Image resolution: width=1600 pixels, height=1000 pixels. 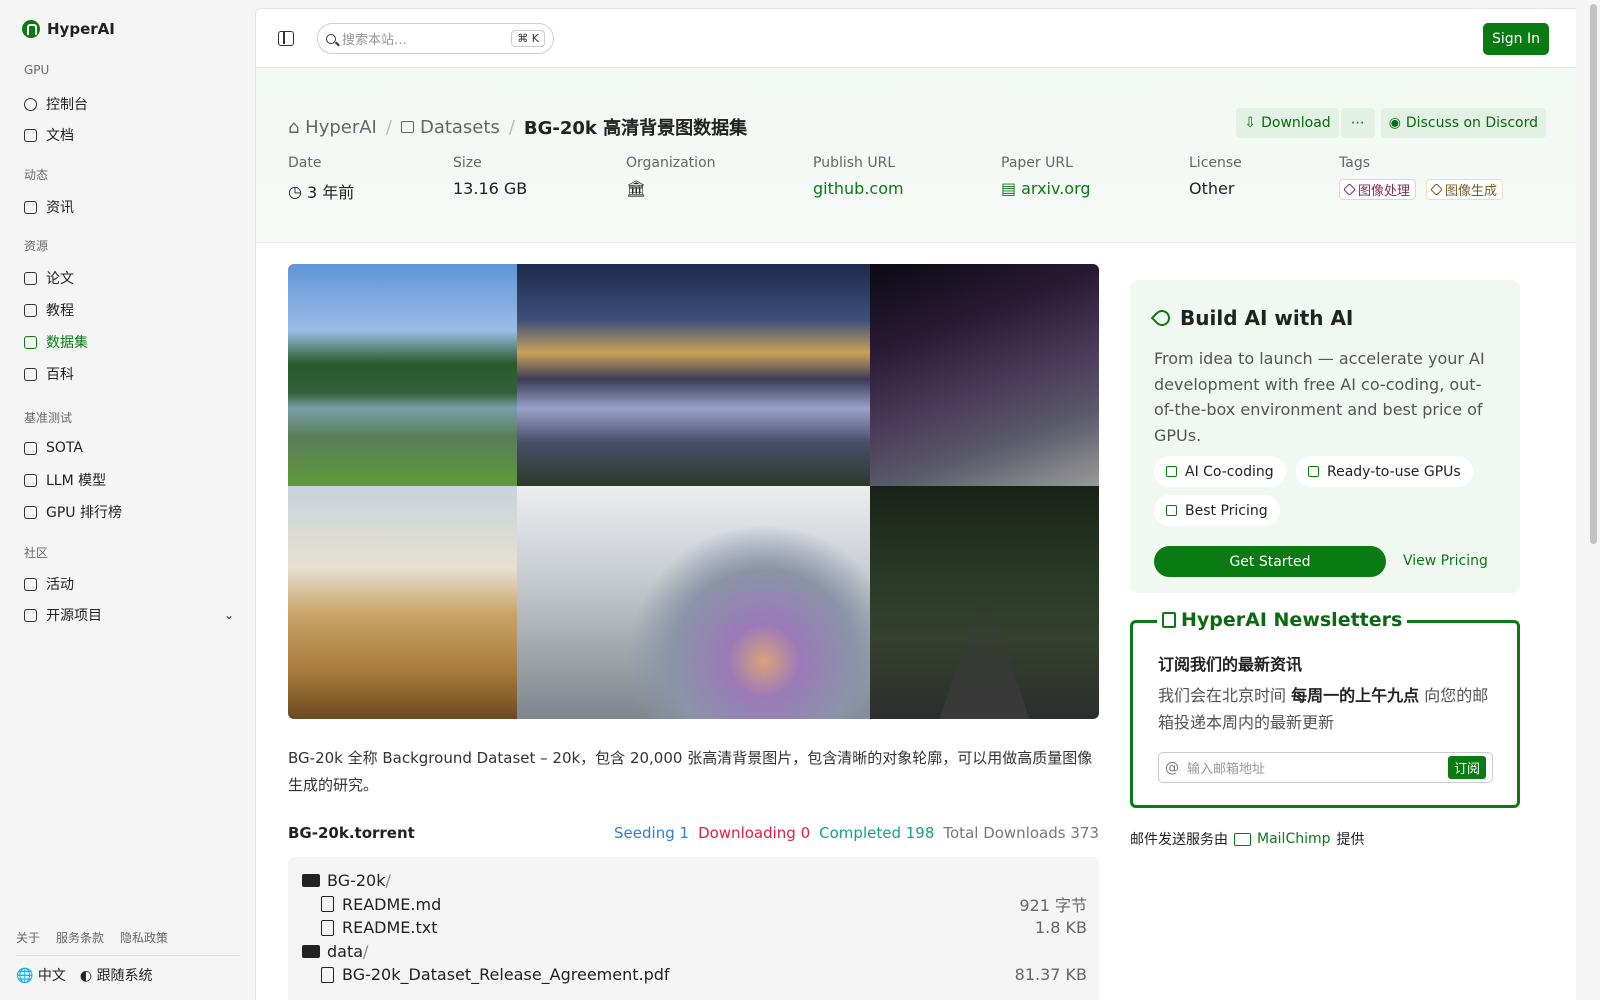 What do you see at coordinates (144, 937) in the screenshot?
I see `footer-link-privacy: 隐私政策` at bounding box center [144, 937].